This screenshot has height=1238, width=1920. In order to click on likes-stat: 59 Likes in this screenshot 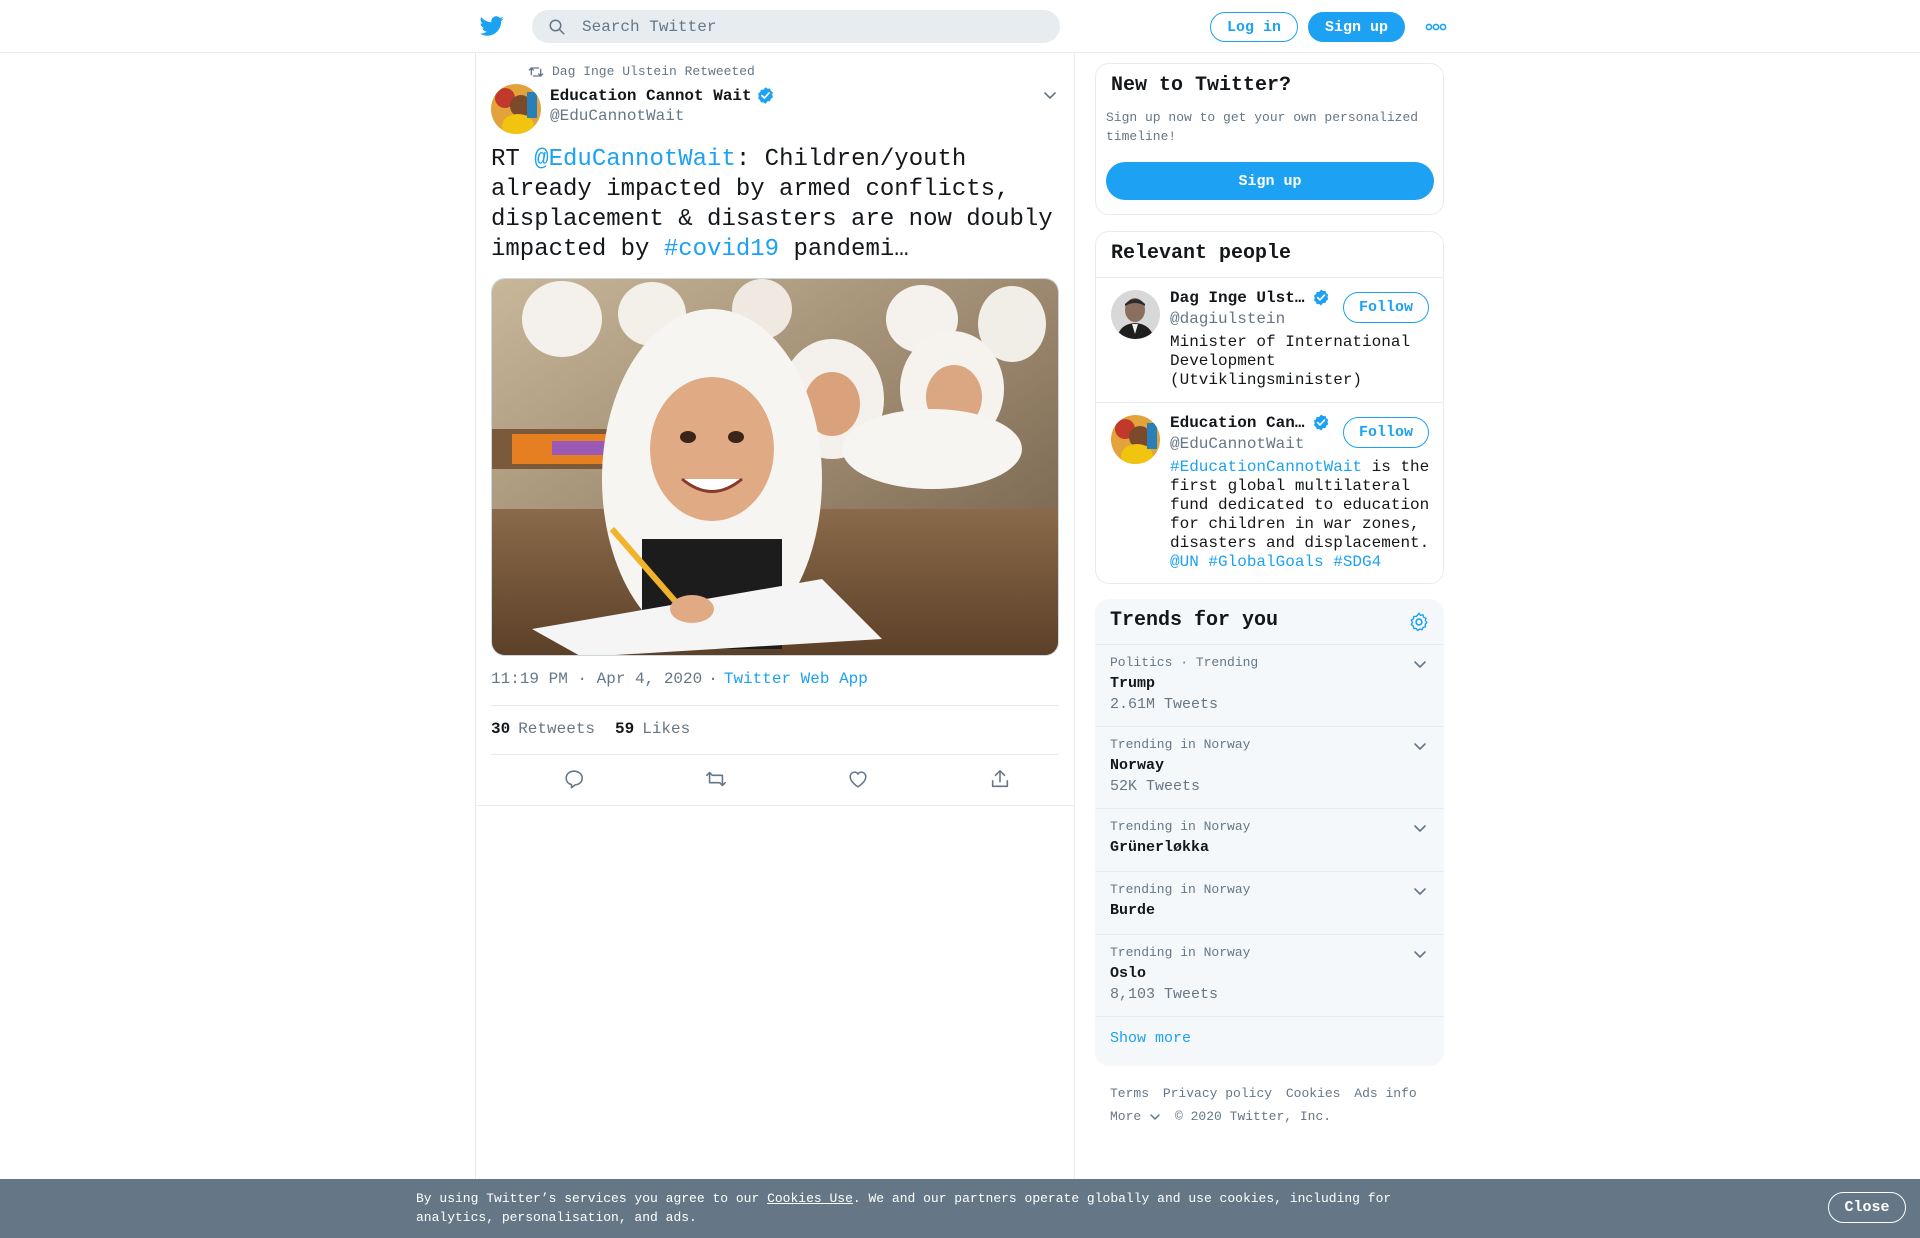, I will do `click(652, 729)`.